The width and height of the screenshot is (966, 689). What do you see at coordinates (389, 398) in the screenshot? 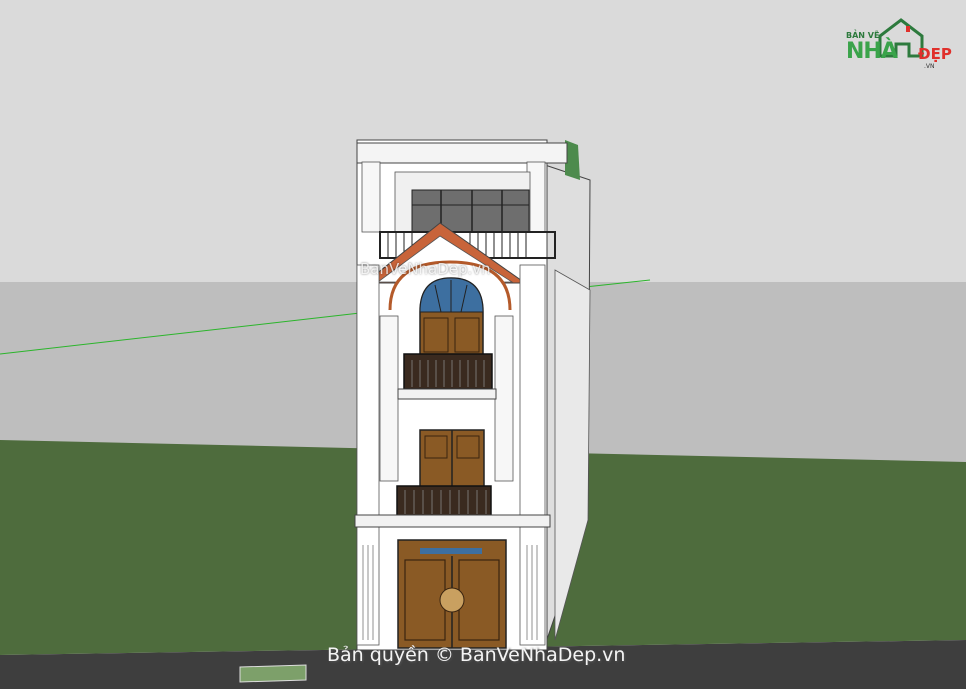
I see `column-left` at bounding box center [389, 398].